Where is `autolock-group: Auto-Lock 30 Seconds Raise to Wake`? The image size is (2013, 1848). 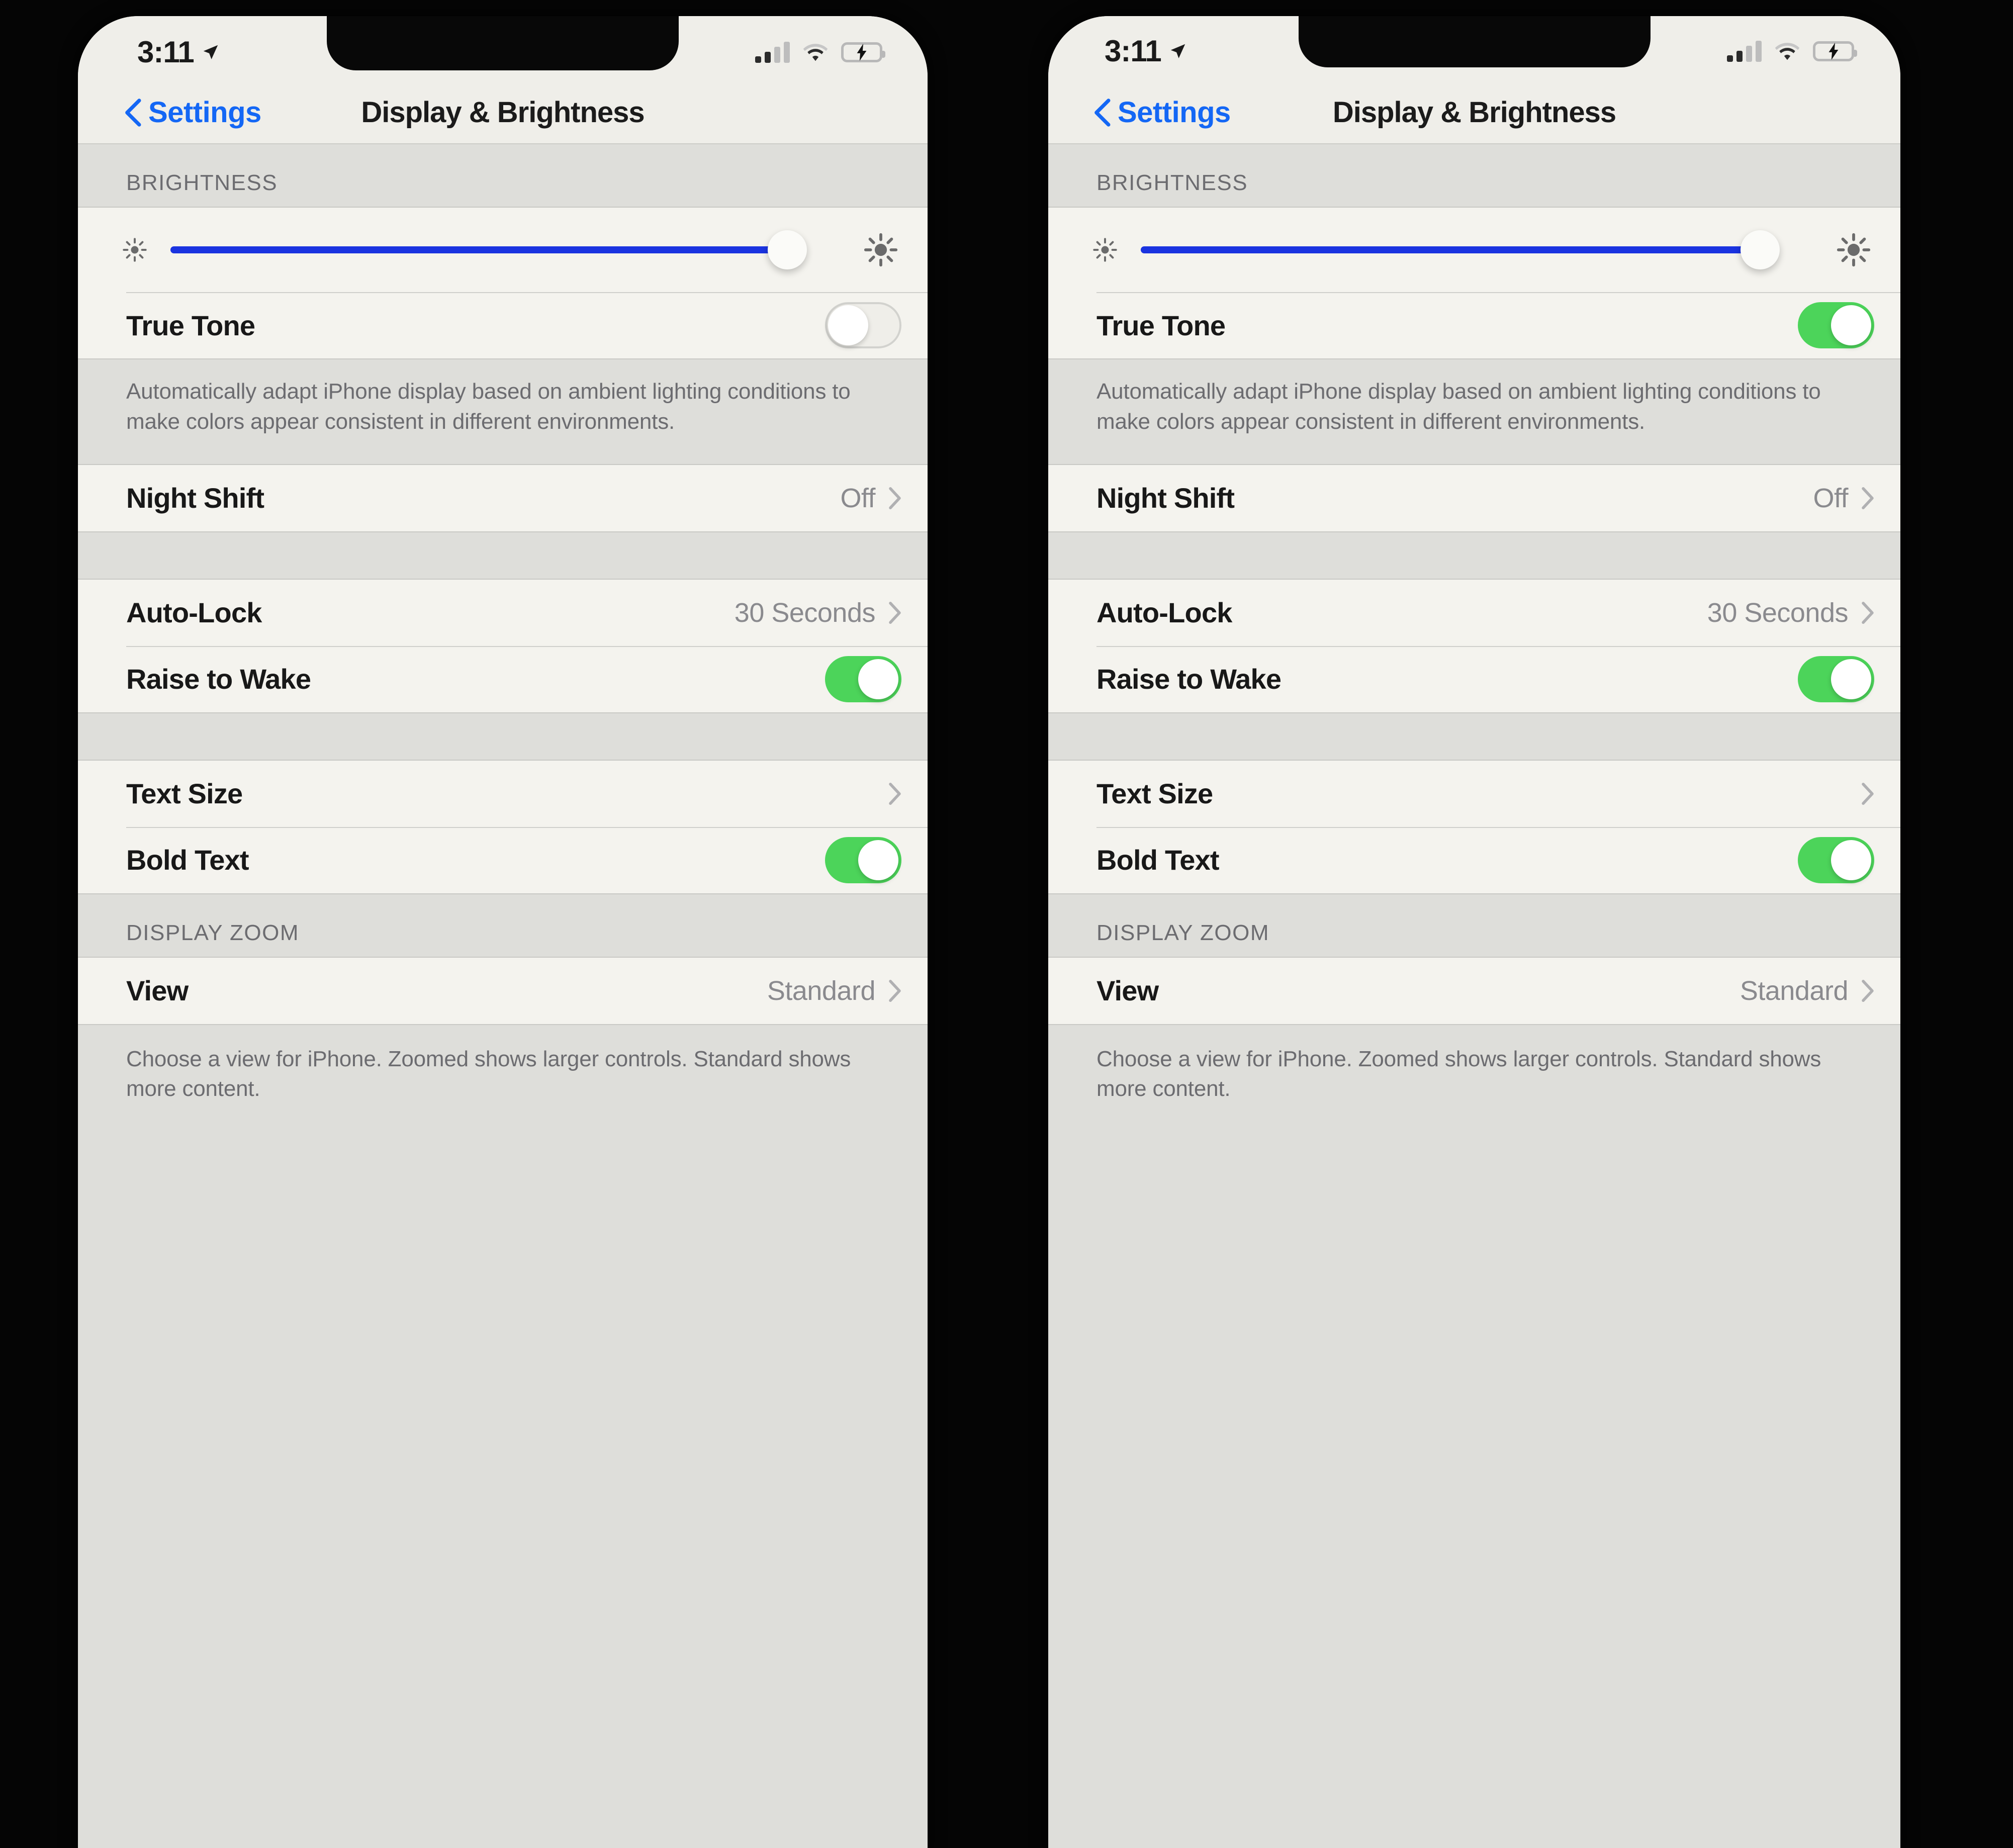 autolock-group: Auto-Lock 30 Seconds Raise to Wake is located at coordinates (1474, 646).